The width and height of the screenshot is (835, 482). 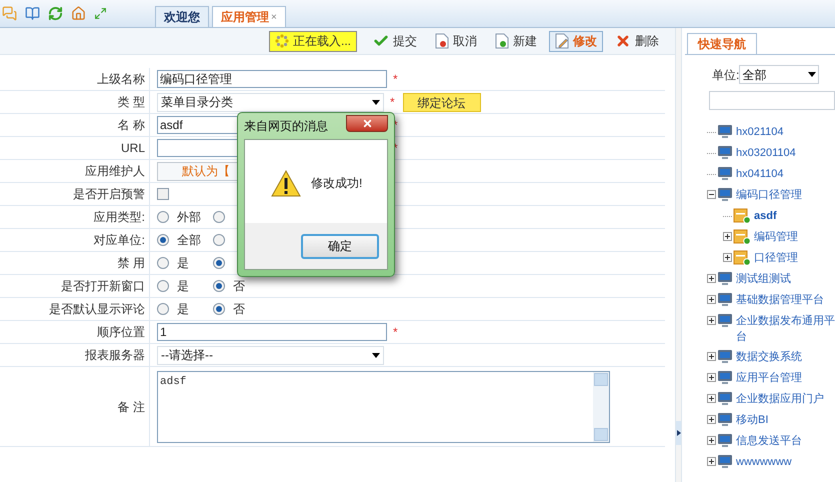 I want to click on unit-dropdown: 全部, so click(x=779, y=74).